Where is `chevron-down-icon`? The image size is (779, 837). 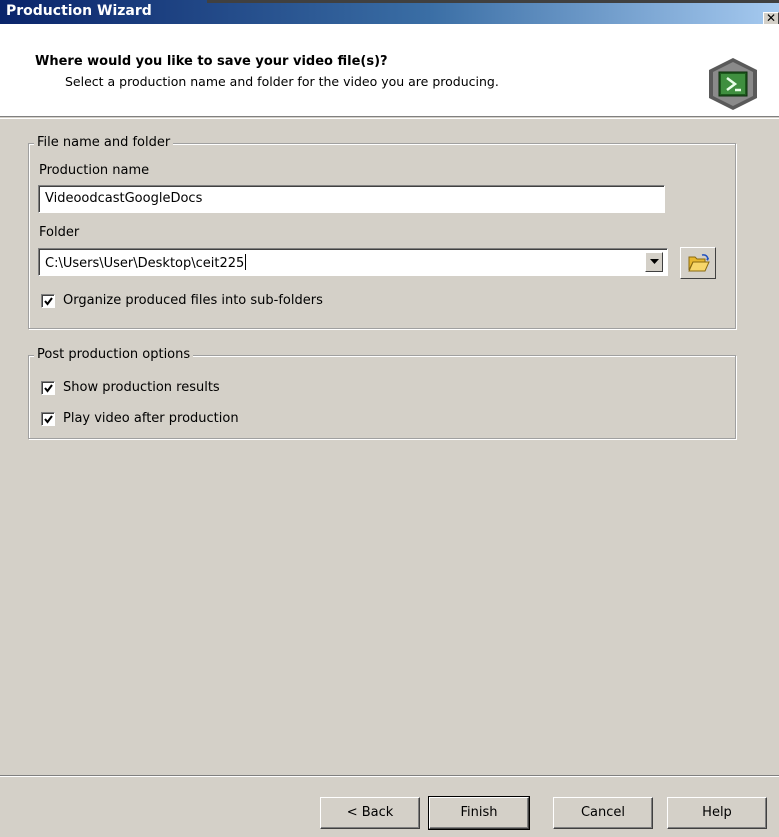 chevron-down-icon is located at coordinates (654, 261).